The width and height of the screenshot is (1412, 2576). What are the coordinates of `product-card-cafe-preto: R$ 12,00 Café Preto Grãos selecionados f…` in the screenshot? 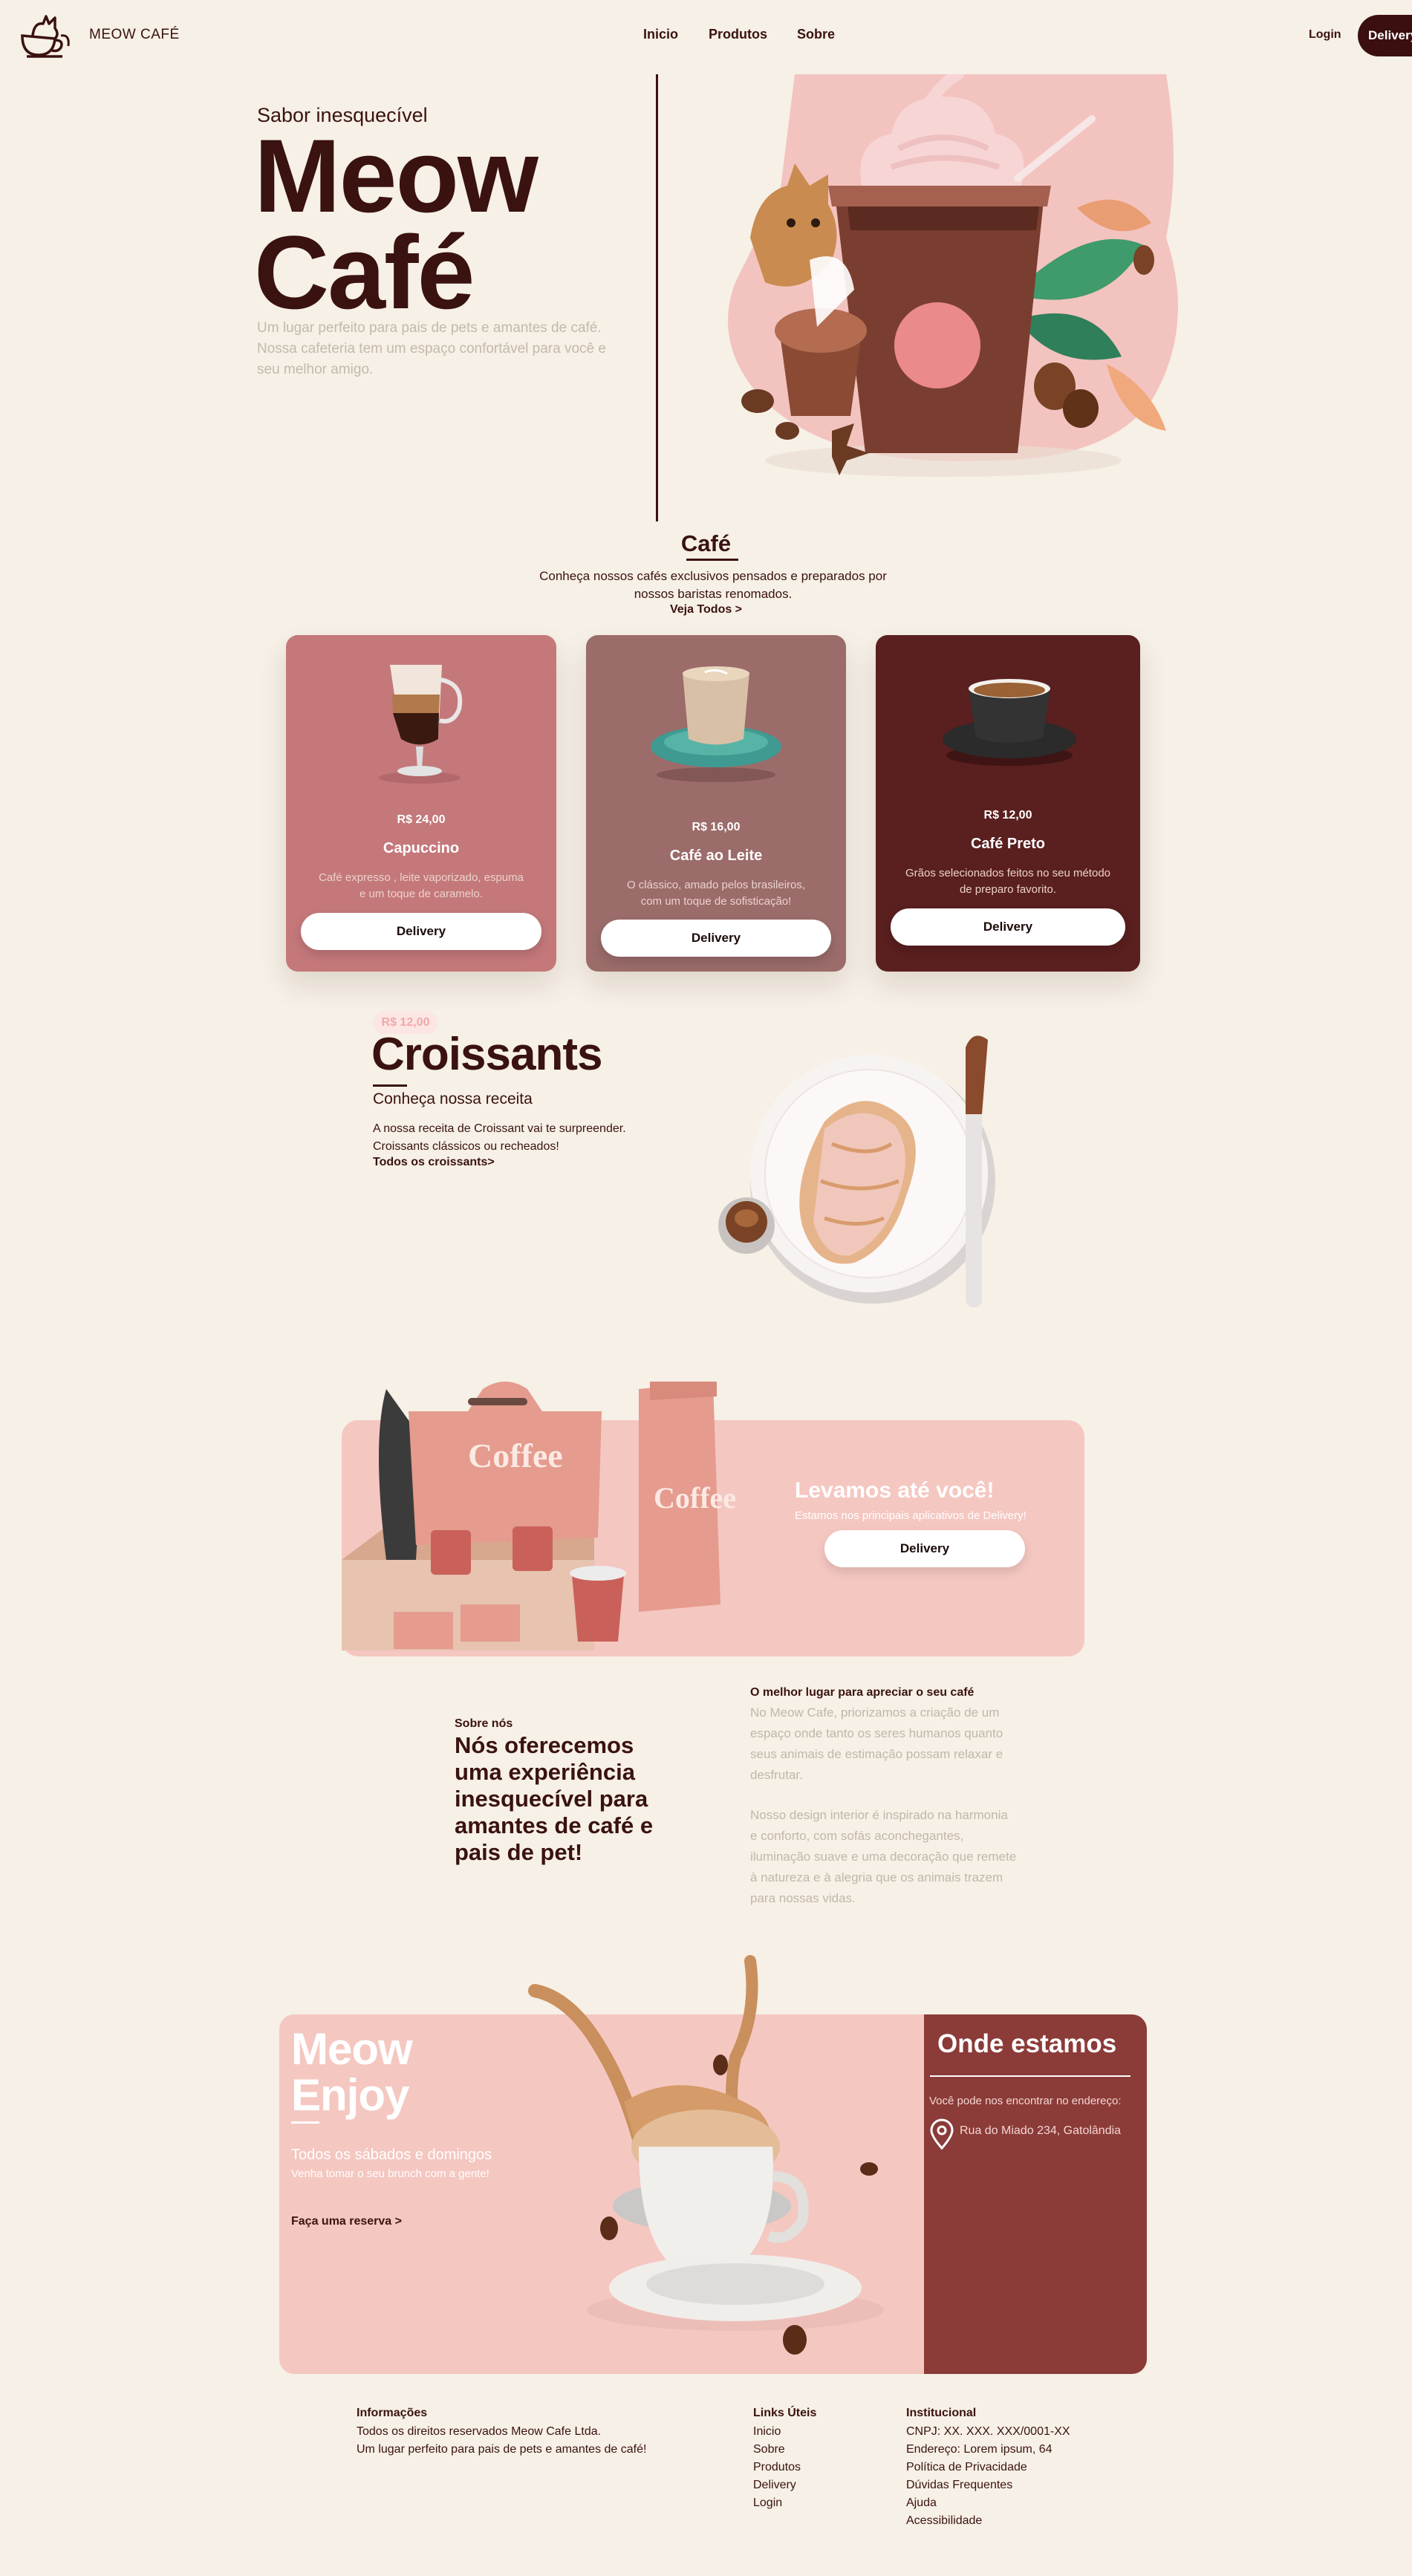 It's located at (1008, 803).